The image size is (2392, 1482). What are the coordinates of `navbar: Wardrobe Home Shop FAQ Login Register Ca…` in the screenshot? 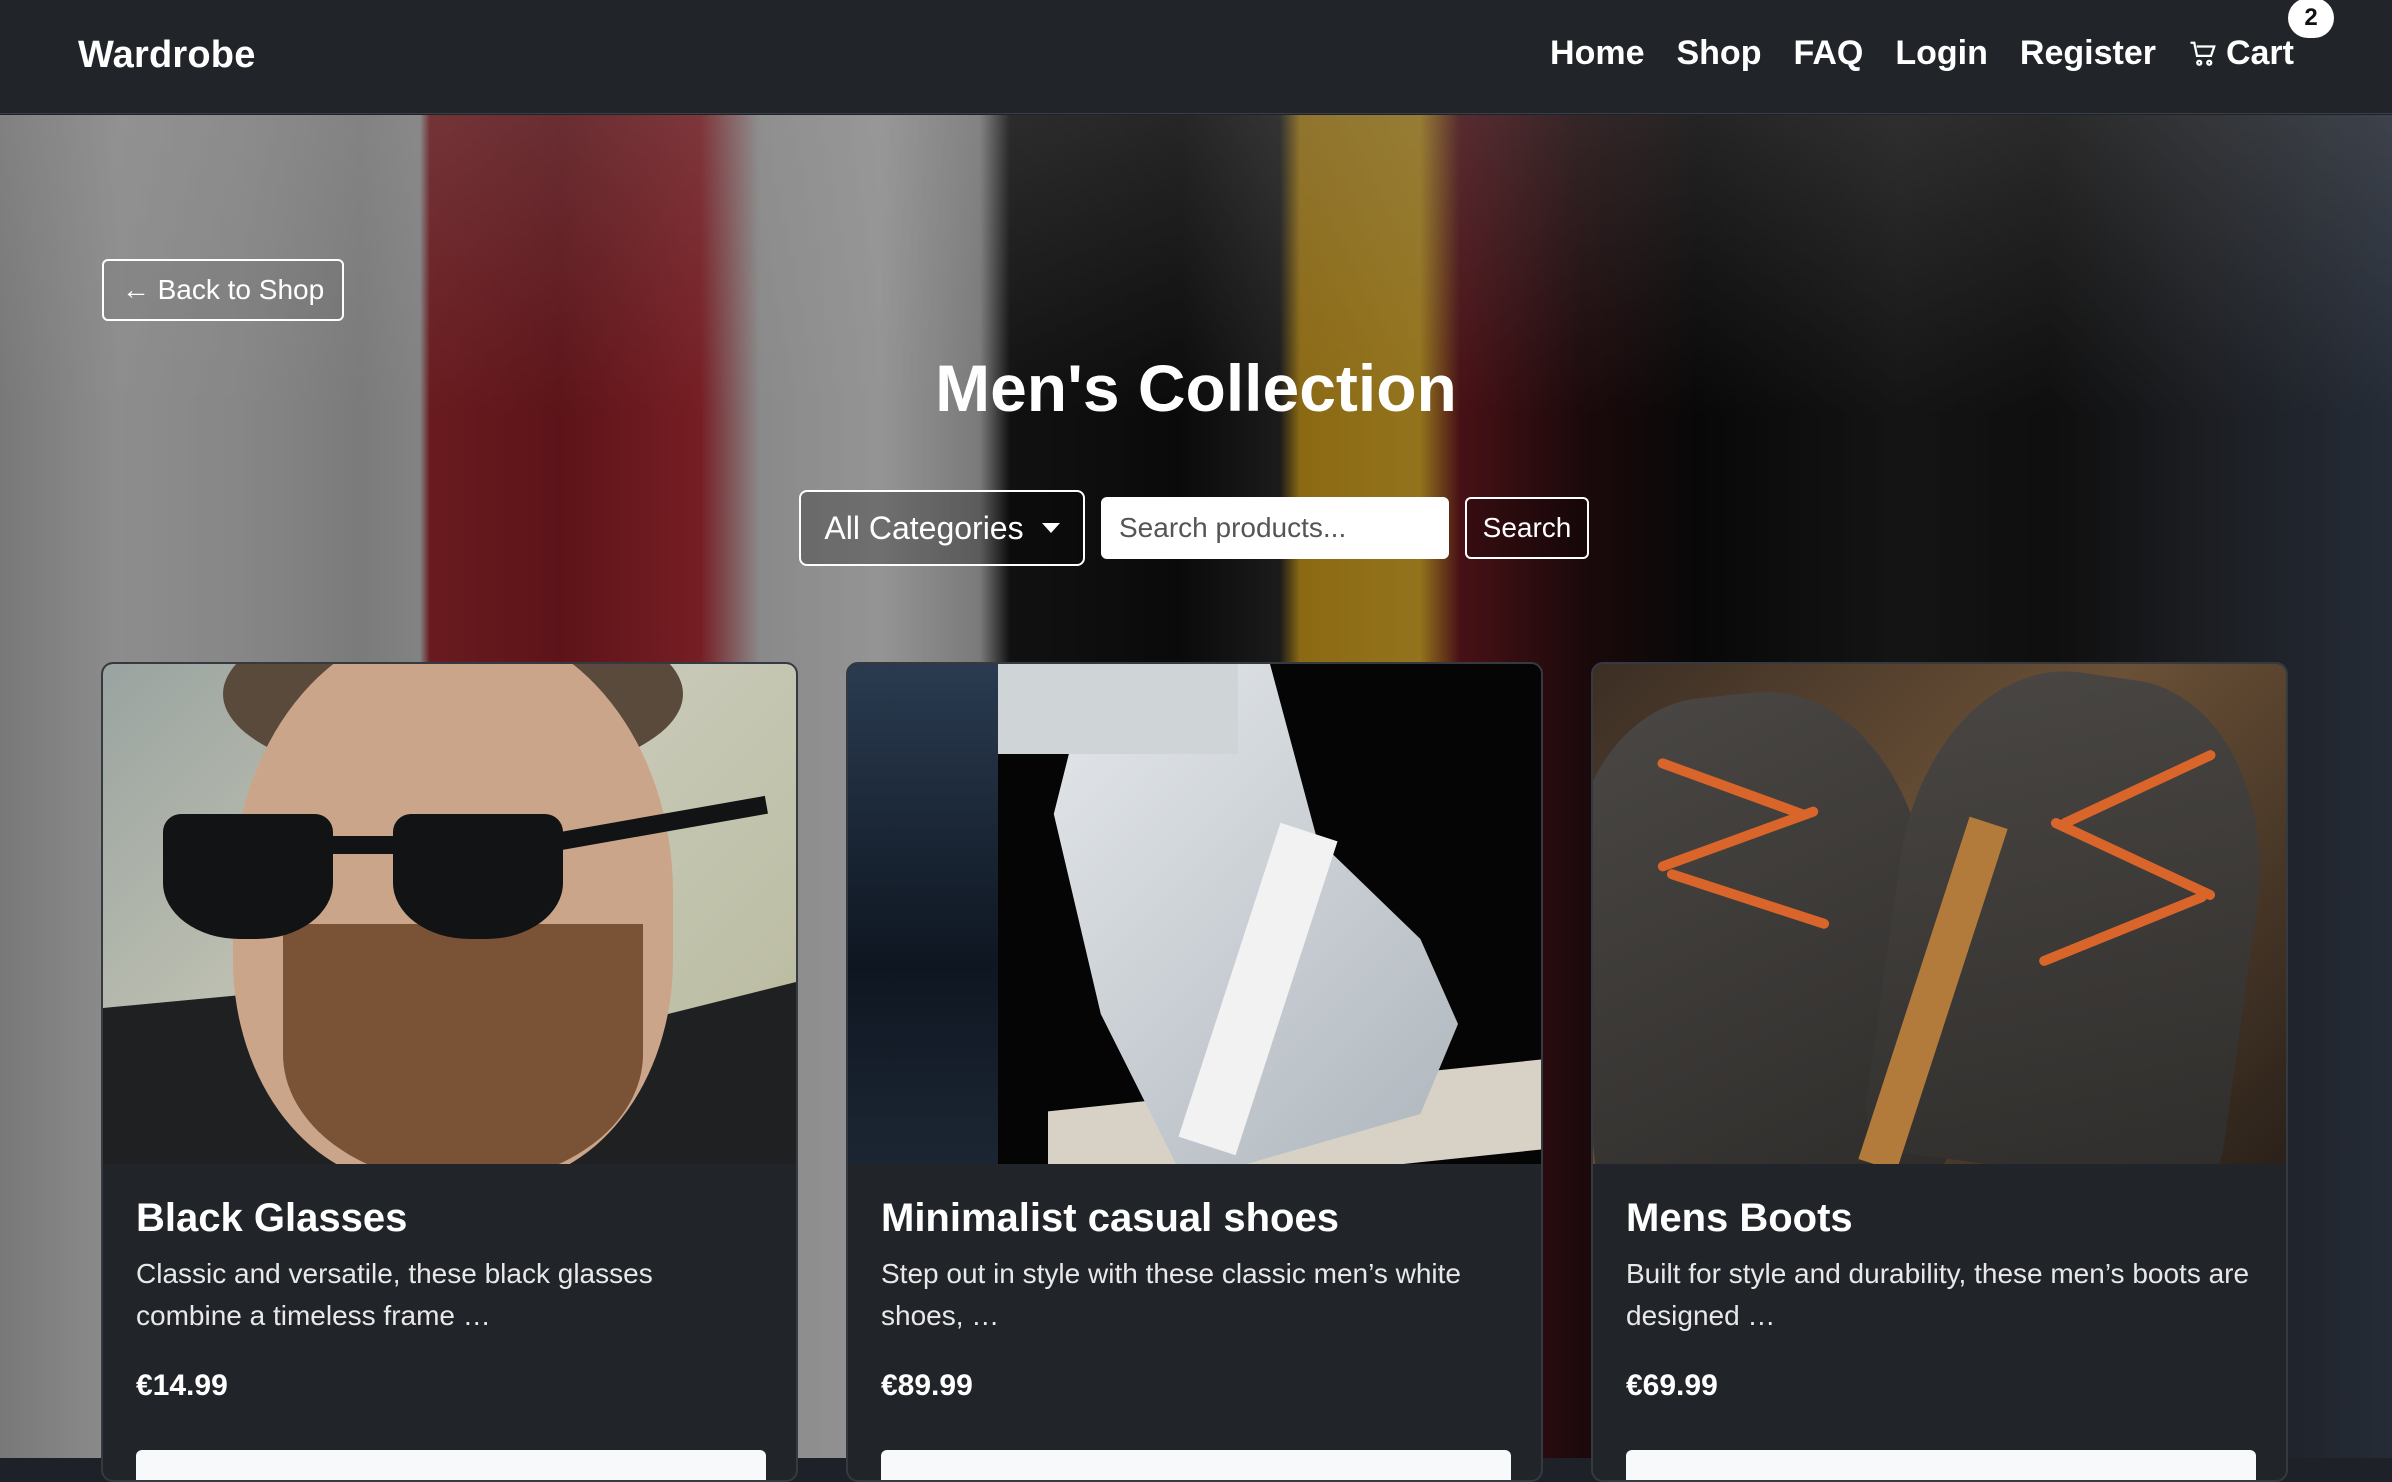 It's located at (1196, 57).